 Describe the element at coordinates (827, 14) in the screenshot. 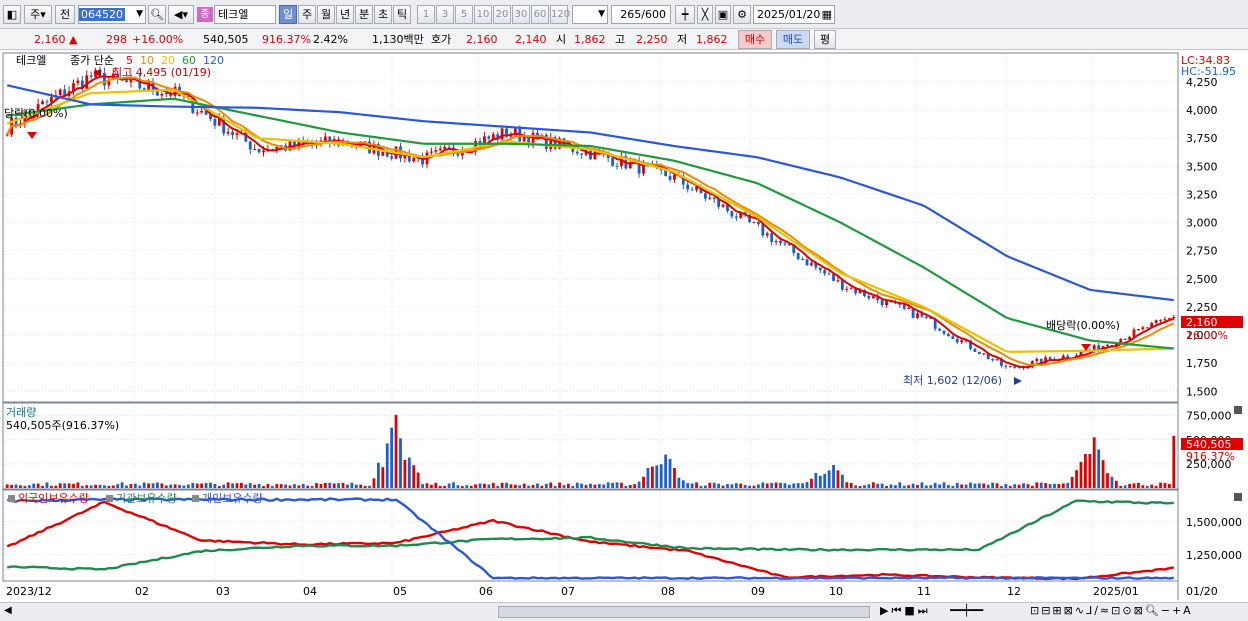

I see `calendar-icon: ▦` at that location.